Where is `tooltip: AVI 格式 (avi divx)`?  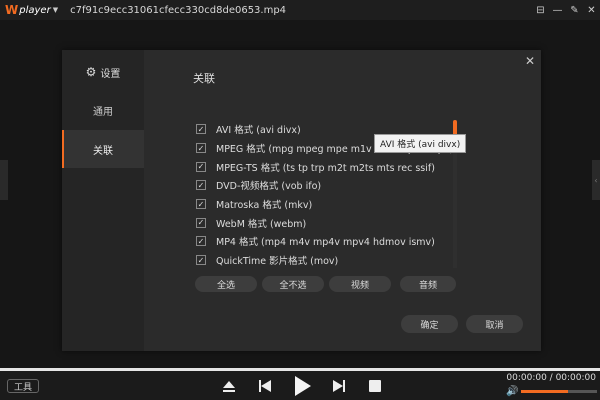 tooltip: AVI 格式 (avi divx) is located at coordinates (420, 143).